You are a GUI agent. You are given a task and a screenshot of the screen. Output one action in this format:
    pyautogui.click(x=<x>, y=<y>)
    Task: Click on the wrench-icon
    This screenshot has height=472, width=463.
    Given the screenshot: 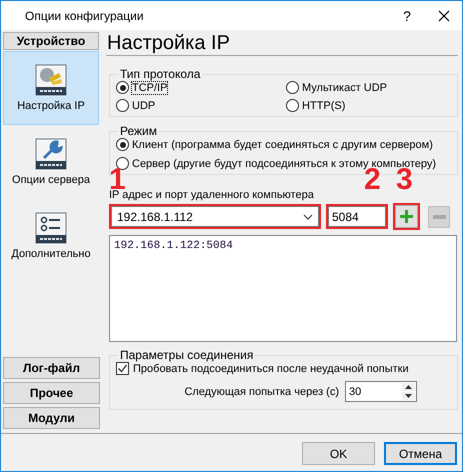 What is the action you would take?
    pyautogui.click(x=51, y=154)
    